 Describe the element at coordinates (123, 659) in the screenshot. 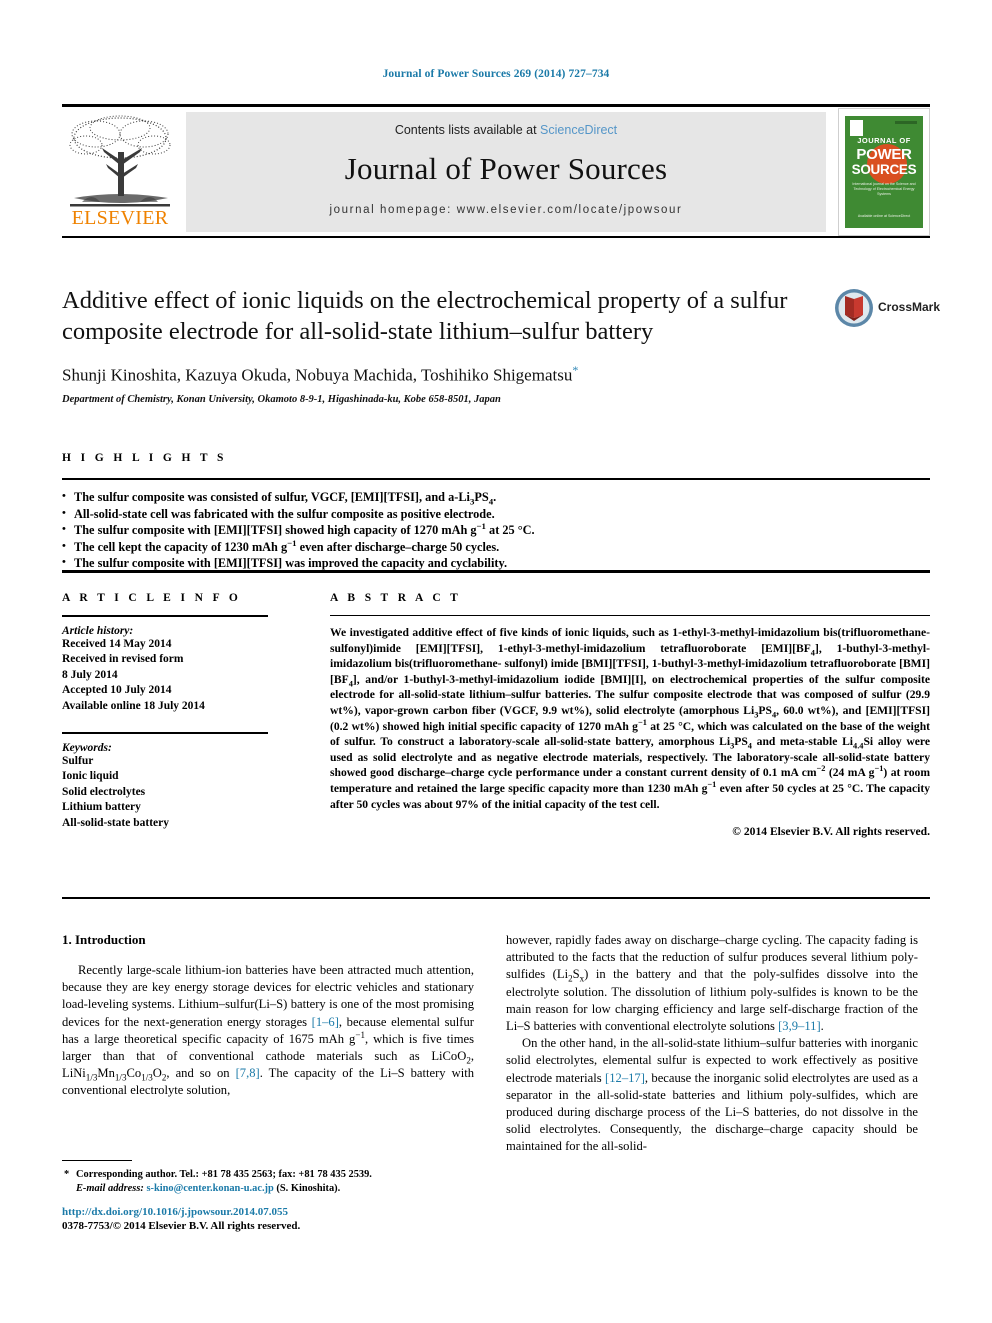

I see `history-item: Received in revised form` at that location.